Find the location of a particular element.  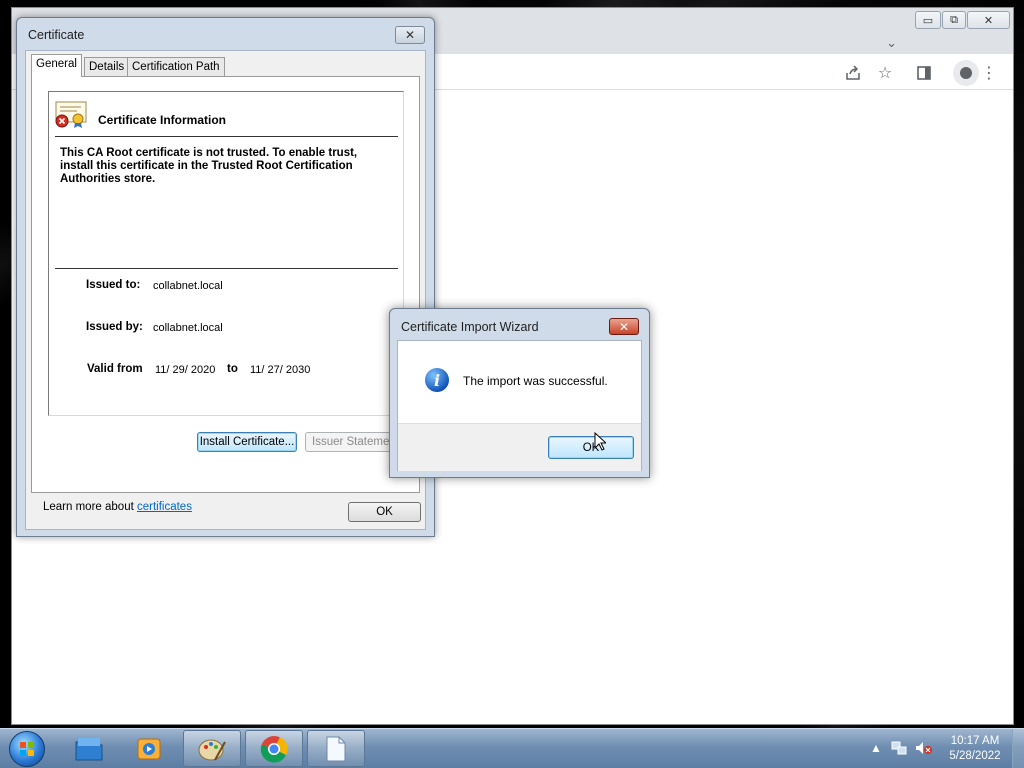

star-icon: ☆ is located at coordinates (885, 73).